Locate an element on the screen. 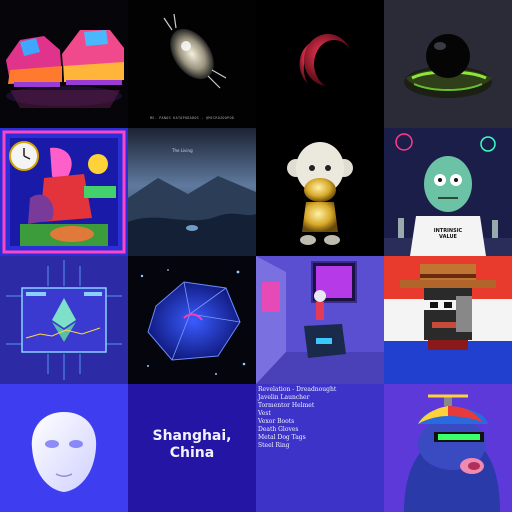  microorganism-artwork is located at coordinates (195, 51).